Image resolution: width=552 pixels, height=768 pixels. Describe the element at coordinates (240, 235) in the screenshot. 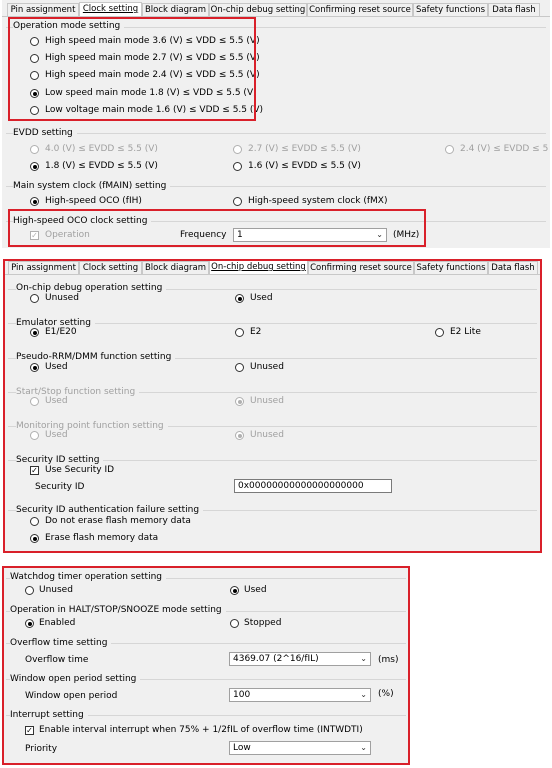

I see `oco-frequency-value: 1` at that location.